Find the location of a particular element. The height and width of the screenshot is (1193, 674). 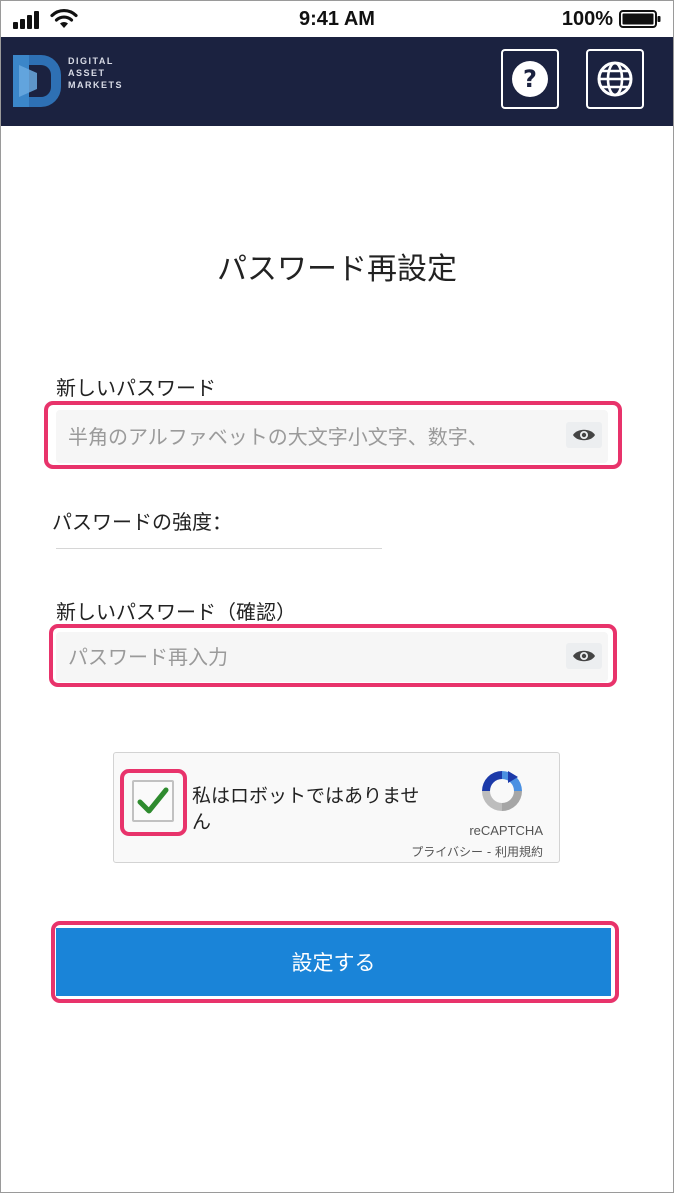

globe-icon is located at coordinates (615, 79).